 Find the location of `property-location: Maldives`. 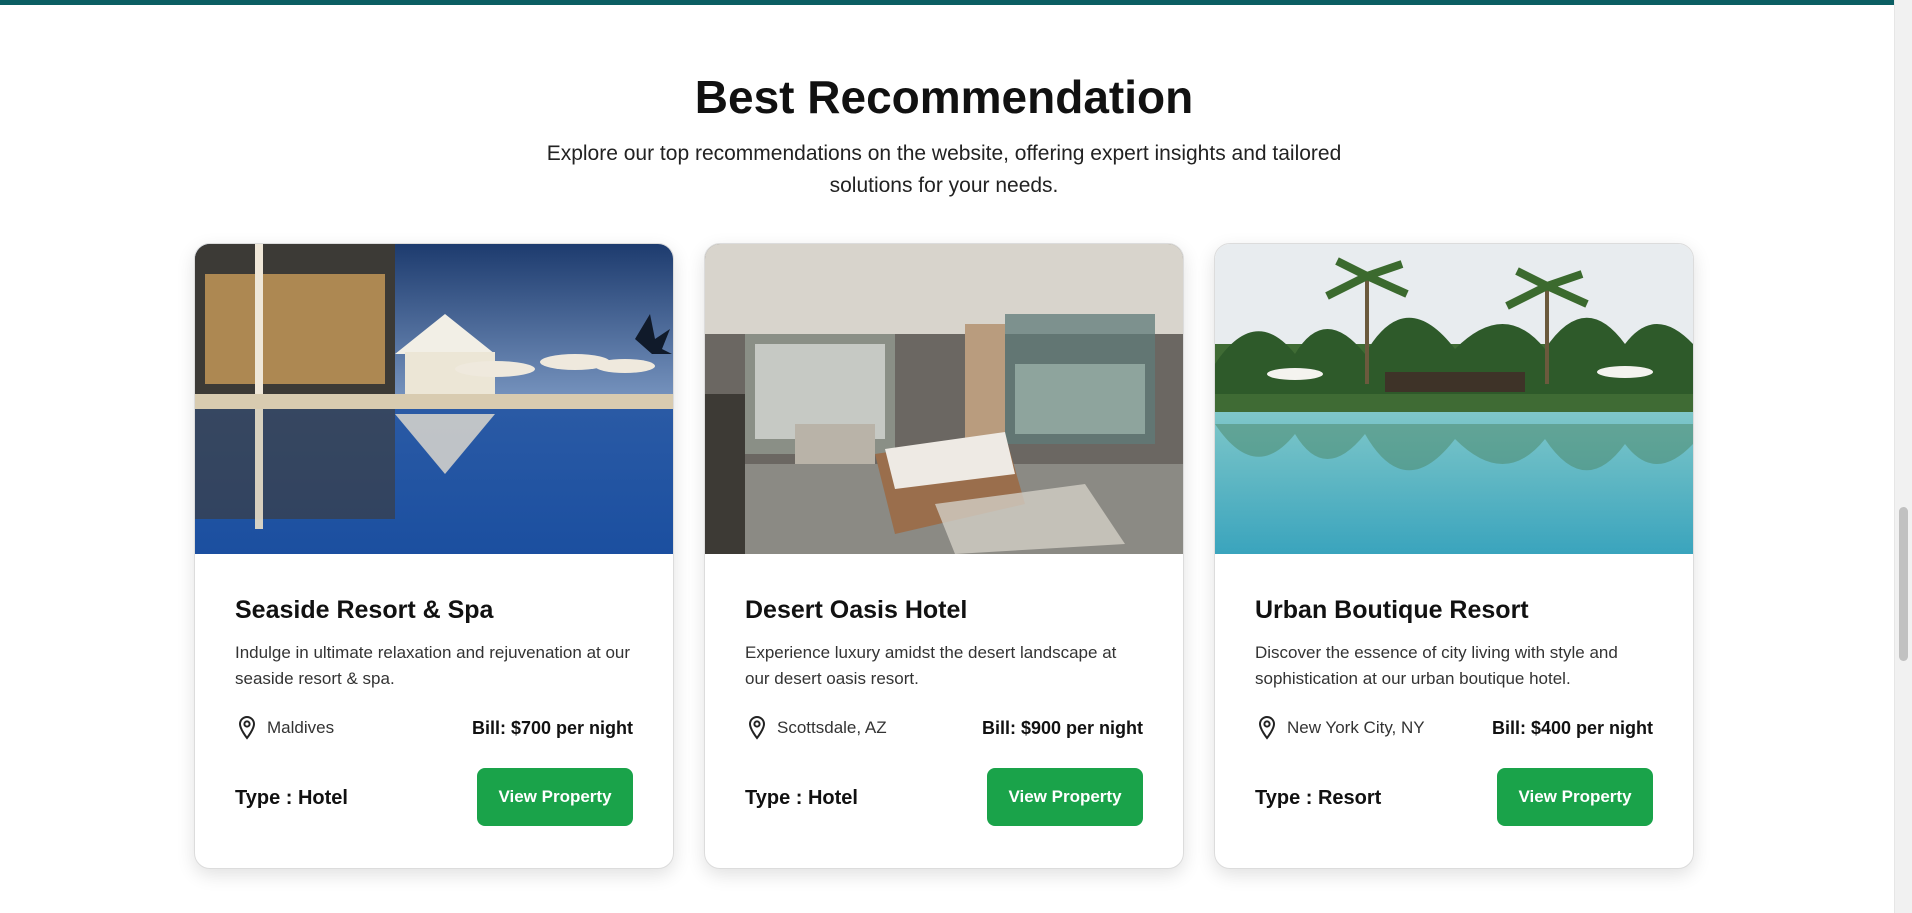

property-location: Maldives is located at coordinates (284, 728).